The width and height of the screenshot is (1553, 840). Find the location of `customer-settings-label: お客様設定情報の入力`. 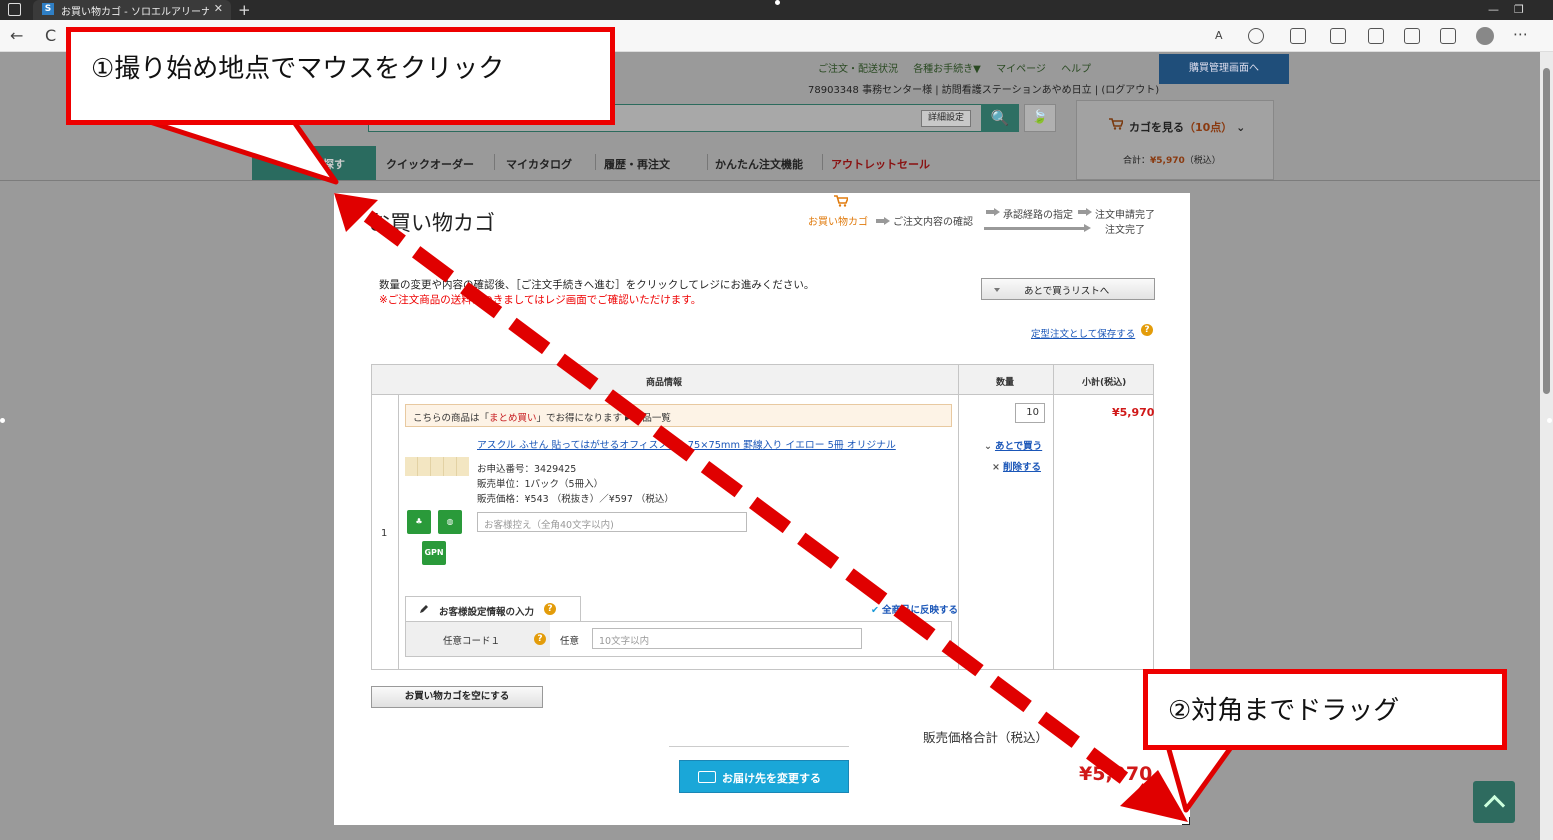

customer-settings-label: お客様設定情報の入力 is located at coordinates (487, 612).